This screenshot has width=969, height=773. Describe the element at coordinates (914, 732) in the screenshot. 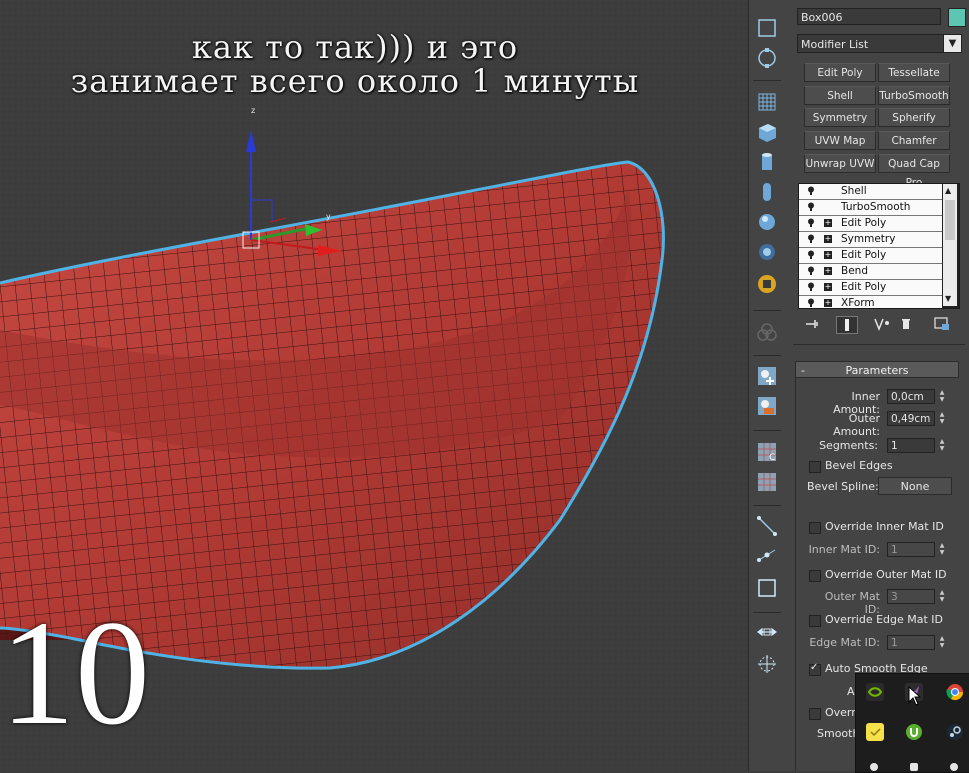

I see `utorrent-icon` at that location.